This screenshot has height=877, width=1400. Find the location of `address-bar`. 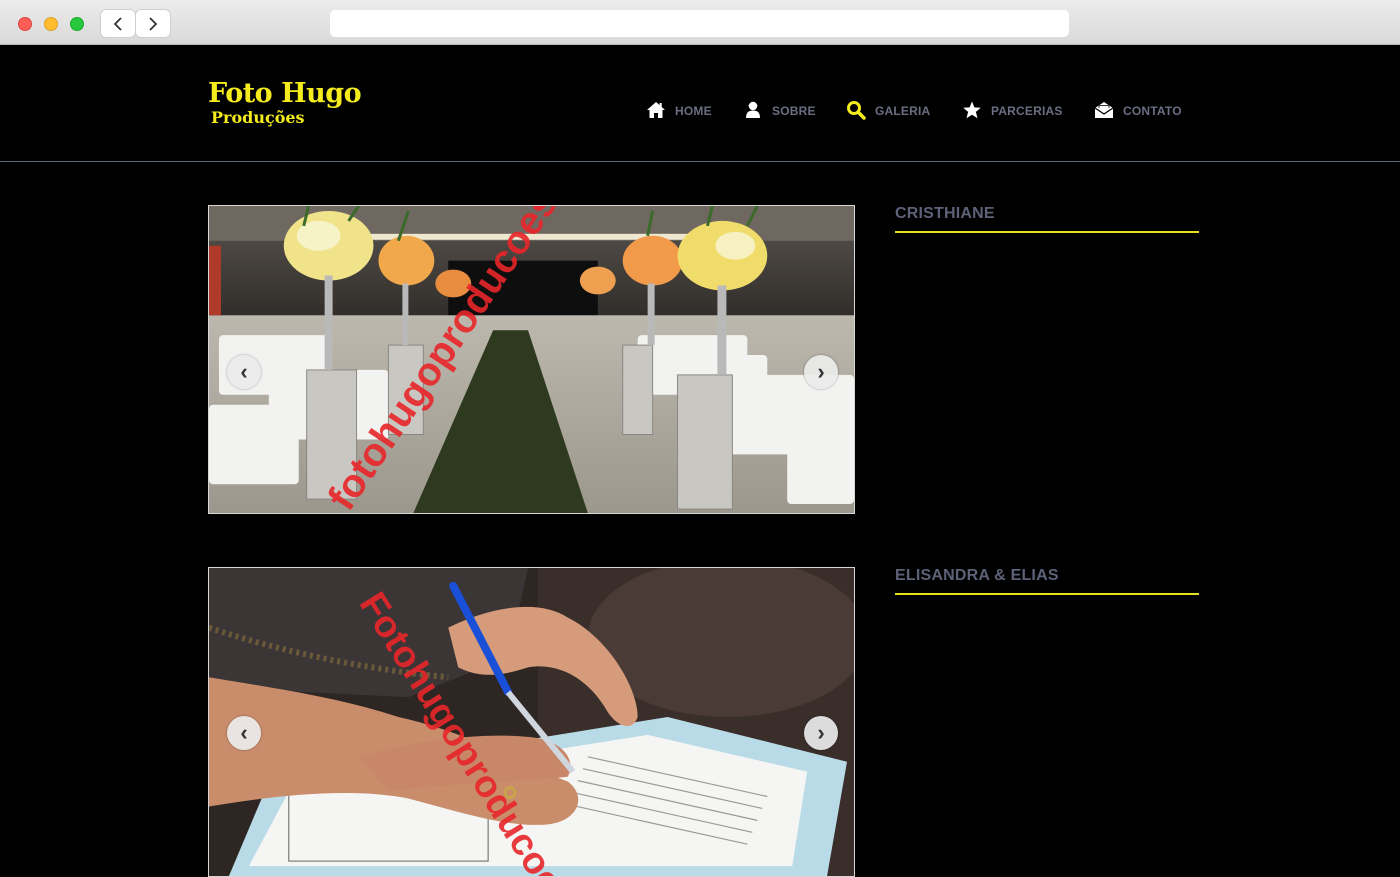

address-bar is located at coordinates (699, 23).